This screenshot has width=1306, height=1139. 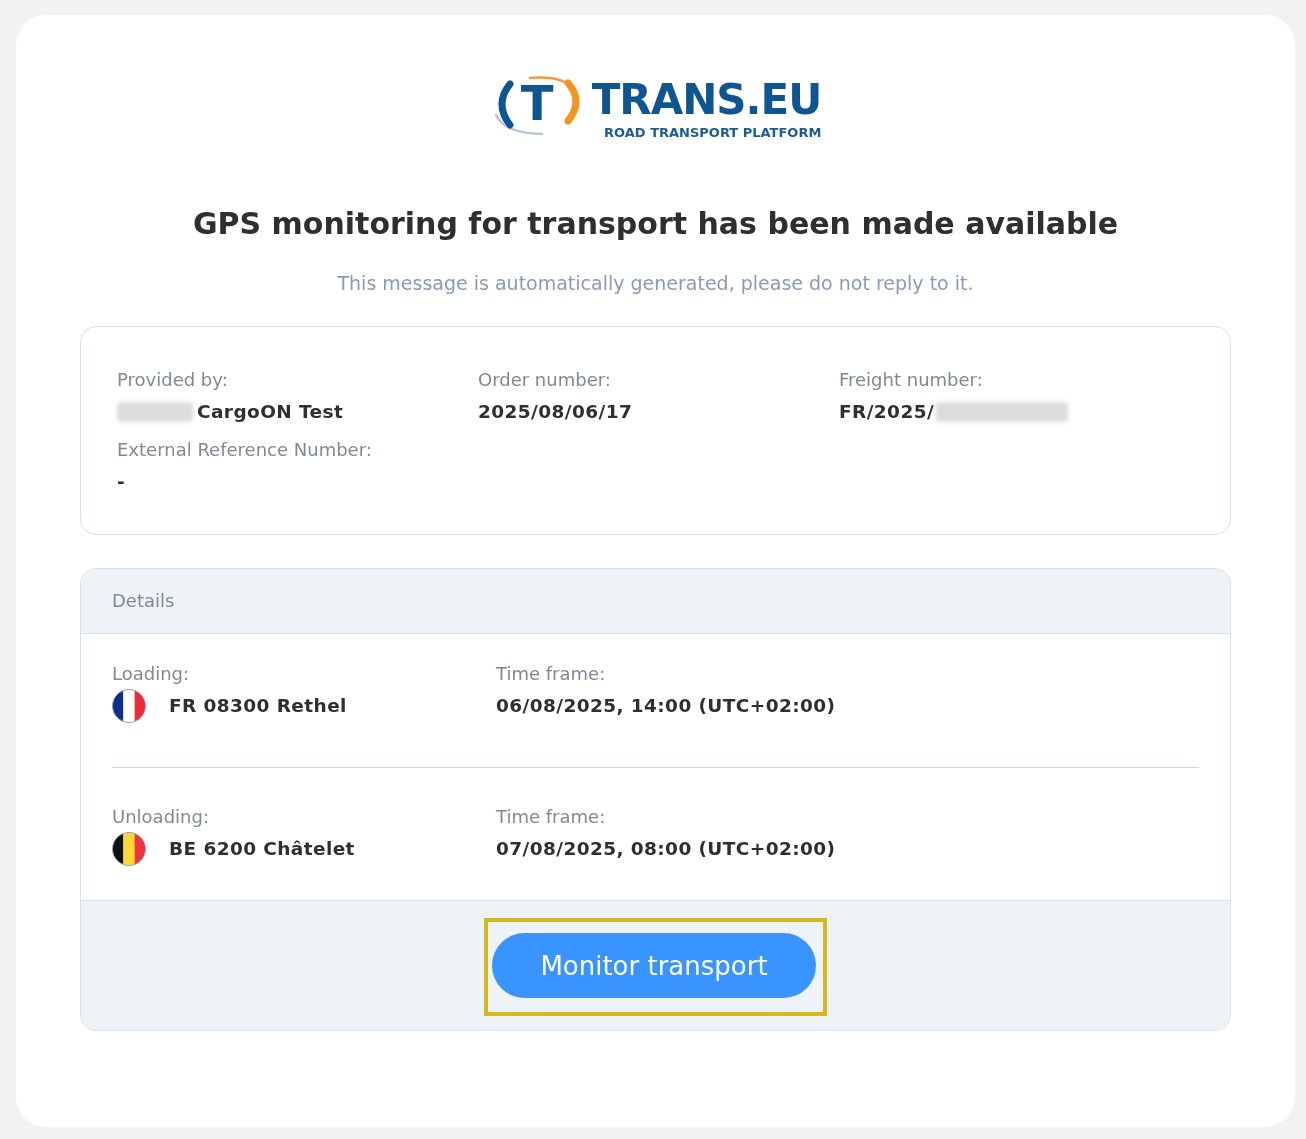 What do you see at coordinates (887, 412) in the screenshot?
I see `field-value: FR/2025/` at bounding box center [887, 412].